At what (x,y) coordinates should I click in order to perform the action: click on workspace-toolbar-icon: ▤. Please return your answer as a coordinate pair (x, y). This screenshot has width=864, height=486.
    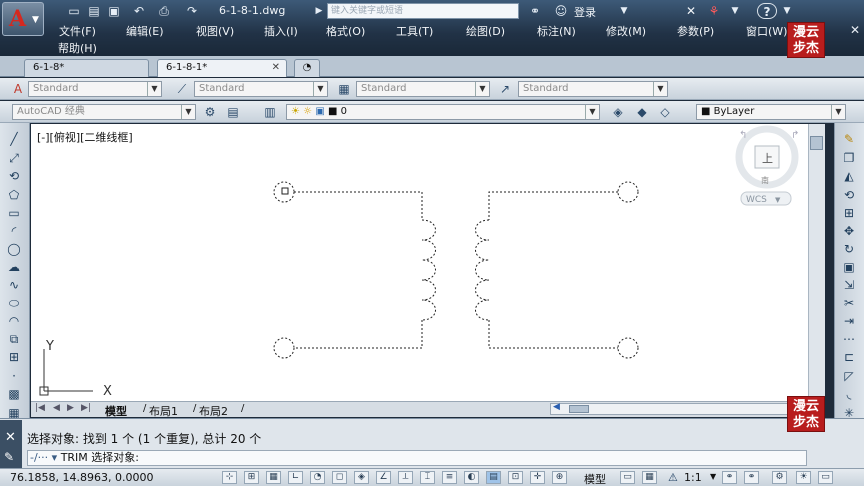
    Looking at the image, I should click on (233, 112).